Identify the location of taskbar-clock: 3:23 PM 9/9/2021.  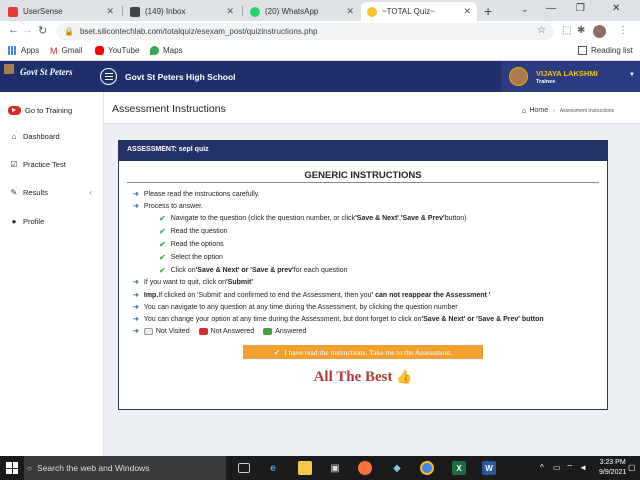
(612, 468).